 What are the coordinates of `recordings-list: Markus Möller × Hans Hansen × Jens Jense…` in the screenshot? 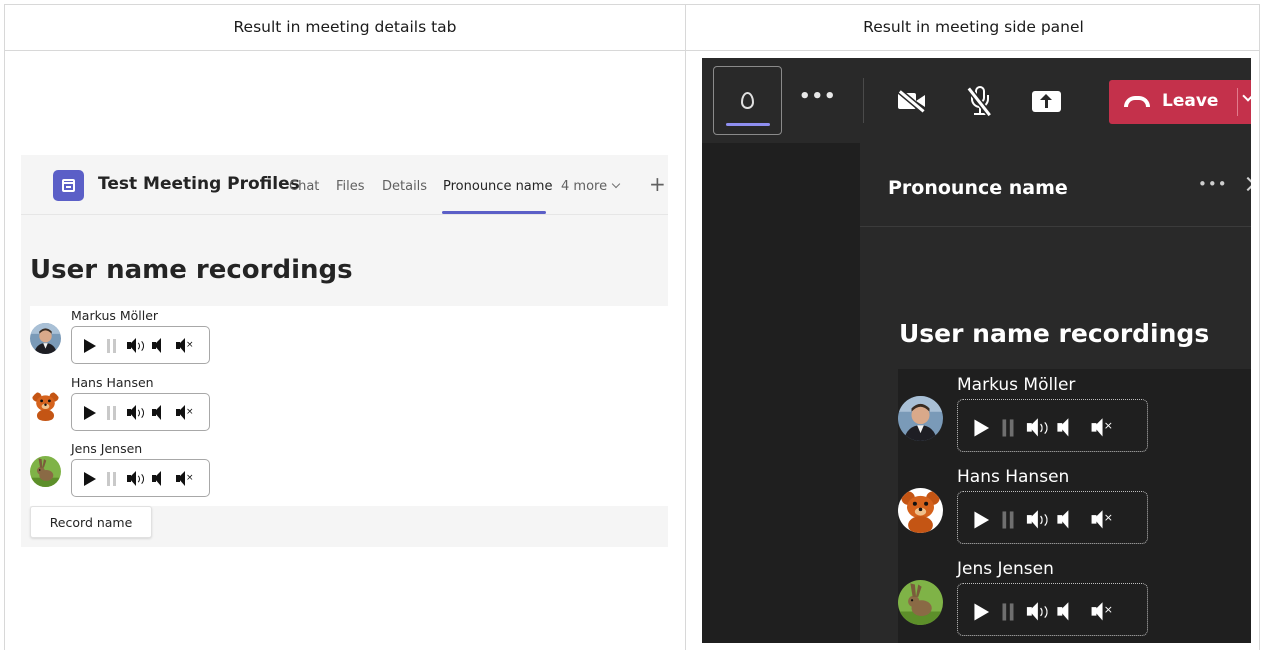 It's located at (1074, 506).